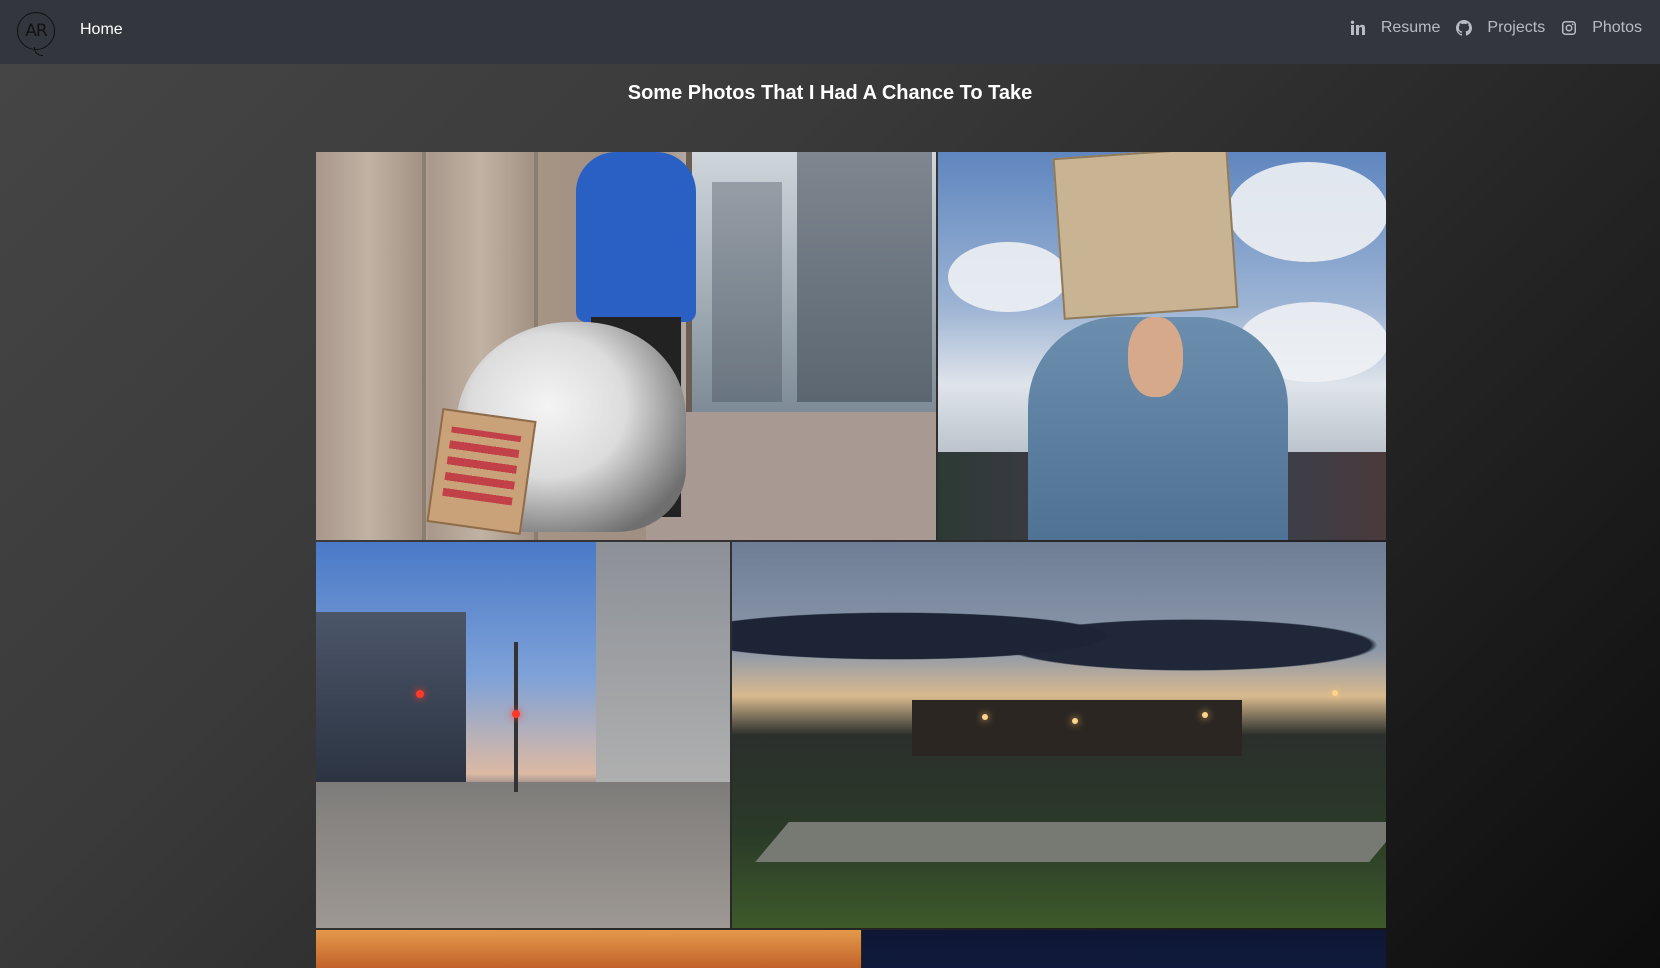 The image size is (1660, 968). Describe the element at coordinates (371, 346) in the screenshot. I see `pillar` at that location.